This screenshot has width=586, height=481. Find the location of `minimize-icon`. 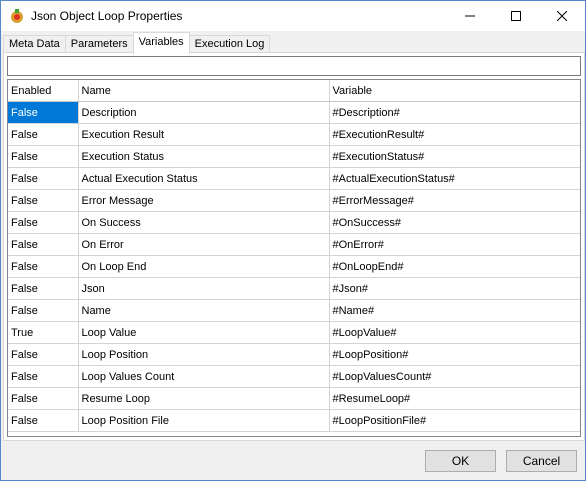

minimize-icon is located at coordinates (470, 16).